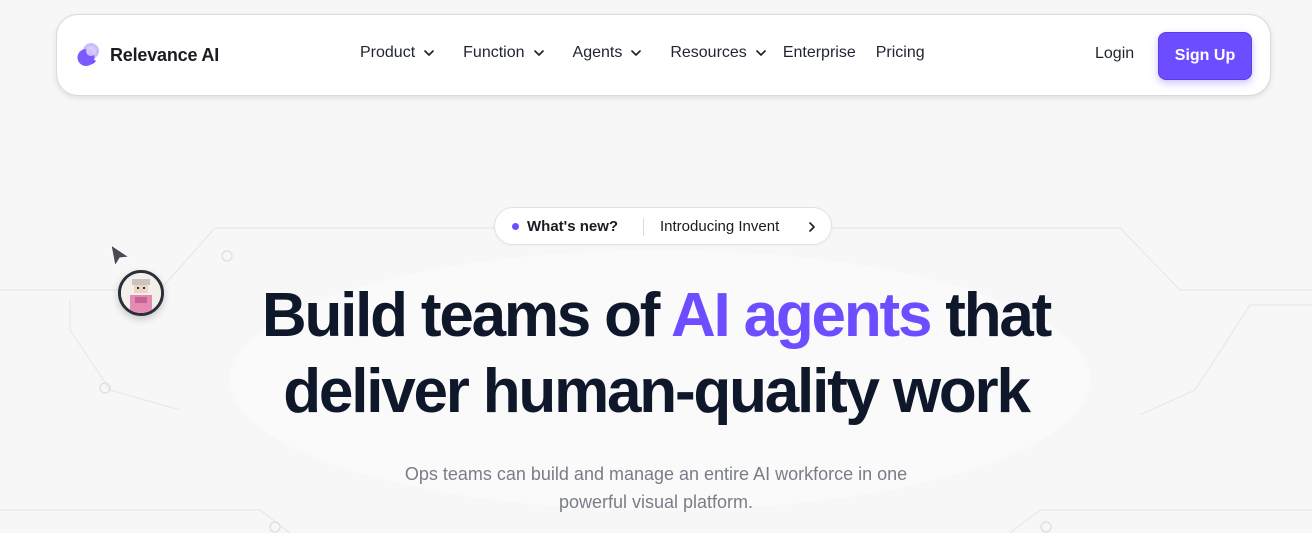 The width and height of the screenshot is (1312, 533). Describe the element at coordinates (120, 256) in the screenshot. I see `mouse-cursor-icon` at that location.